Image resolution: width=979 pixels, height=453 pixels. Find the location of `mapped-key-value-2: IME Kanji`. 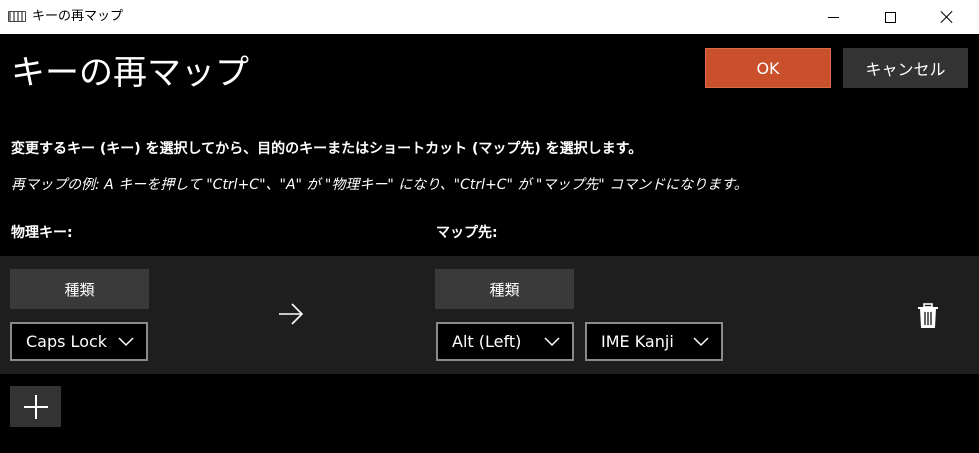

mapped-key-value-2: IME Kanji is located at coordinates (637, 341).